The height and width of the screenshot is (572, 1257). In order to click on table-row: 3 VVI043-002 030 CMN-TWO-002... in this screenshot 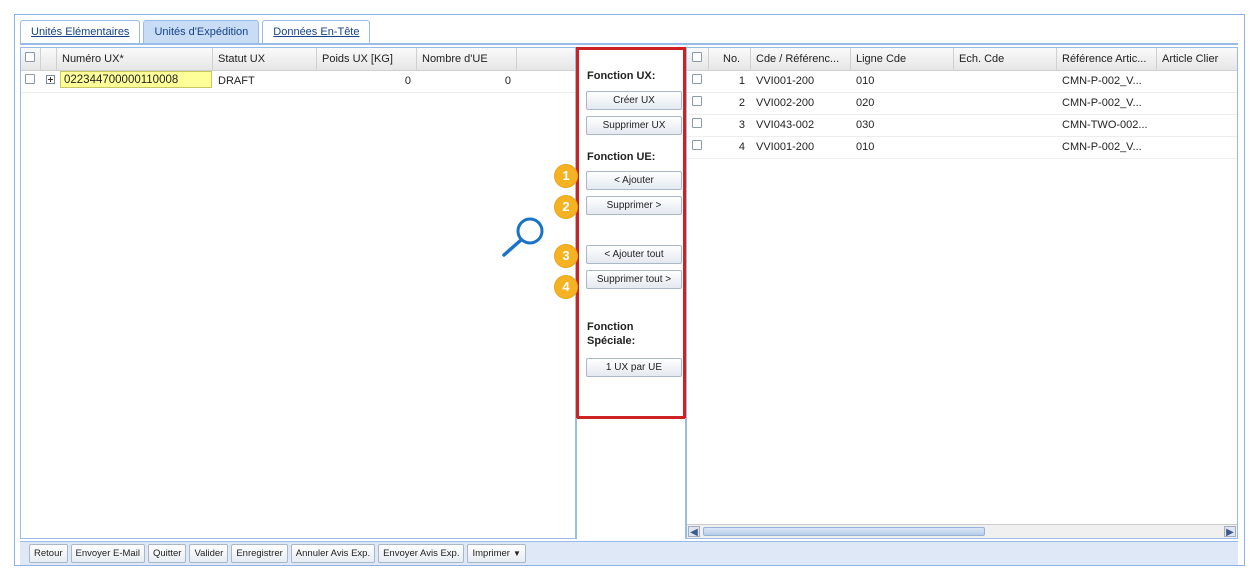, I will do `click(962, 126)`.